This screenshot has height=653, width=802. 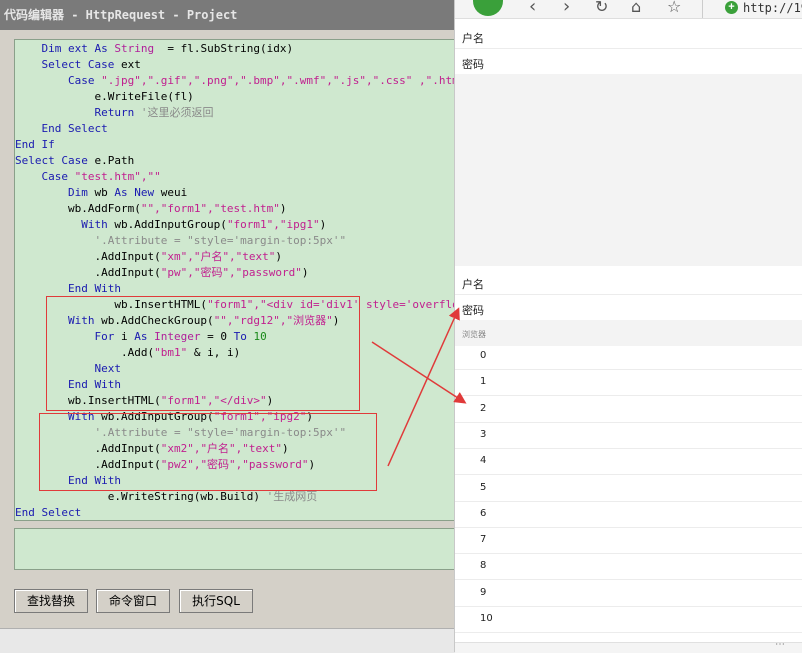 I want to click on window-title: 代码编辑器 - HttpRequest - Project, so click(x=230, y=15).